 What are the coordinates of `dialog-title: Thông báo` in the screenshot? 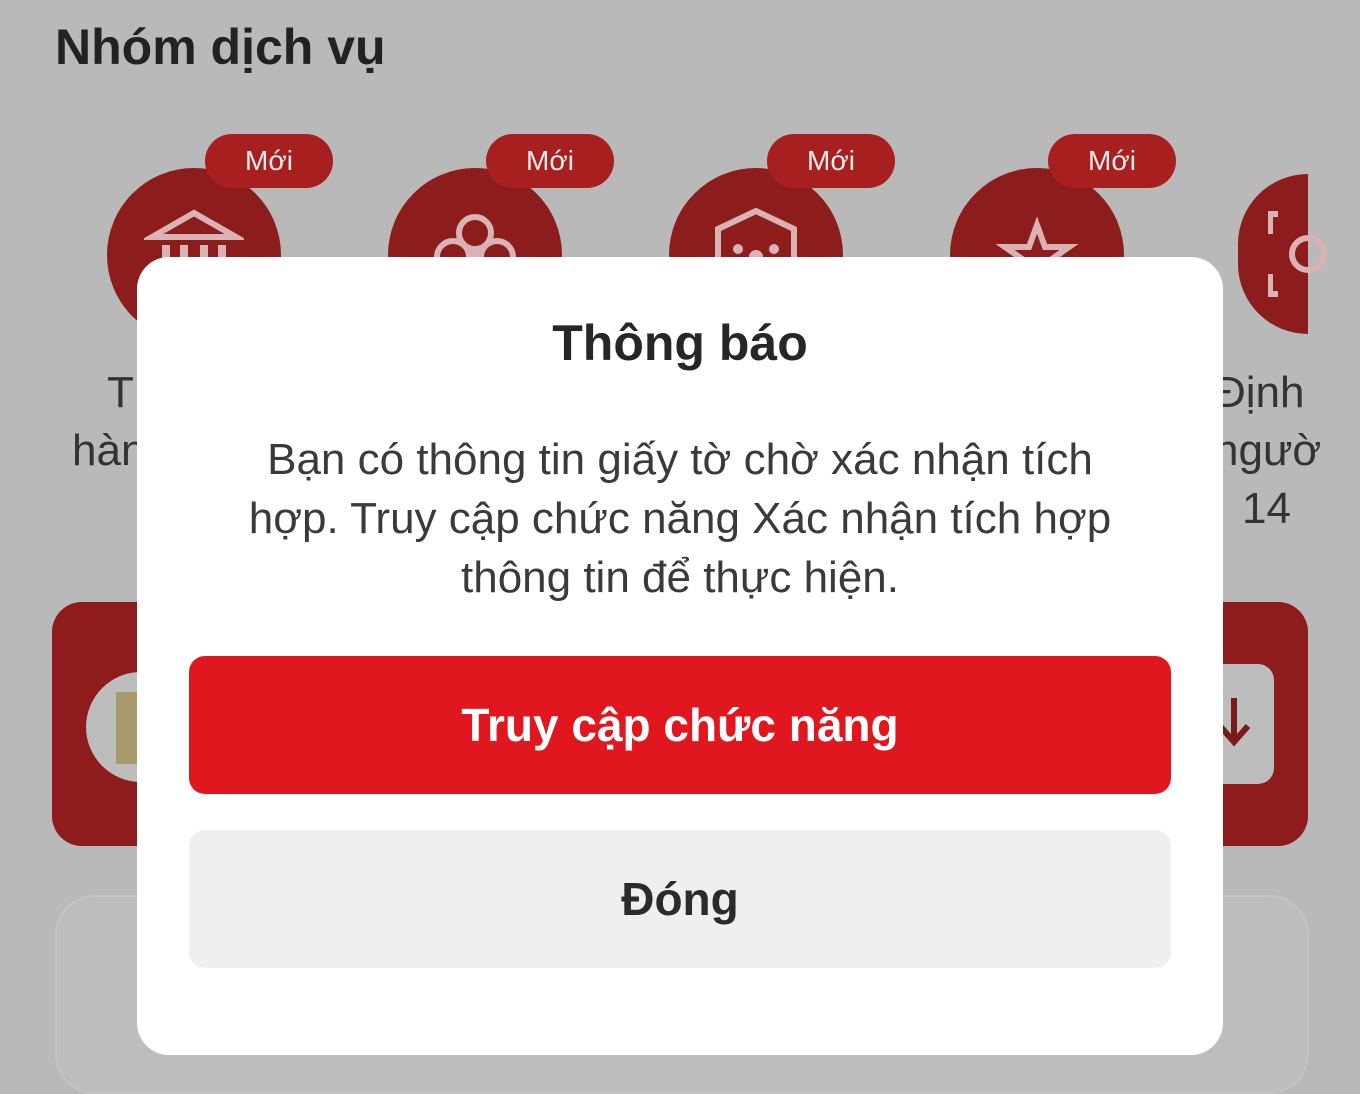 It's located at (680, 343).